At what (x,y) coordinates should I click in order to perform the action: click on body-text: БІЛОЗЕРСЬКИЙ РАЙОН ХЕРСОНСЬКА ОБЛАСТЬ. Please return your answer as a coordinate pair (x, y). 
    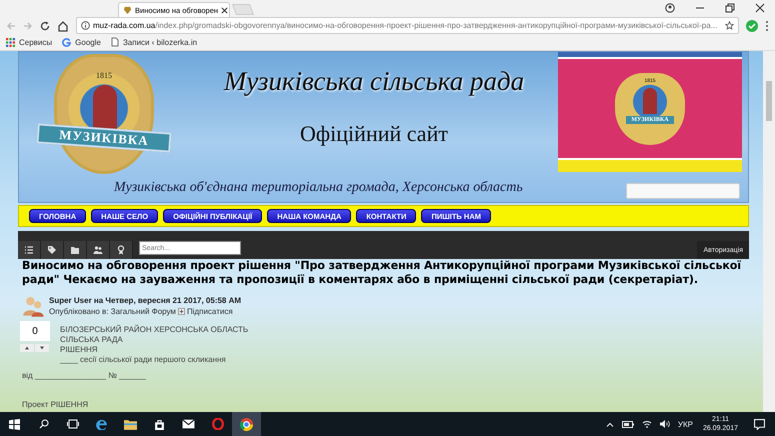
    Looking at the image, I should click on (154, 330).